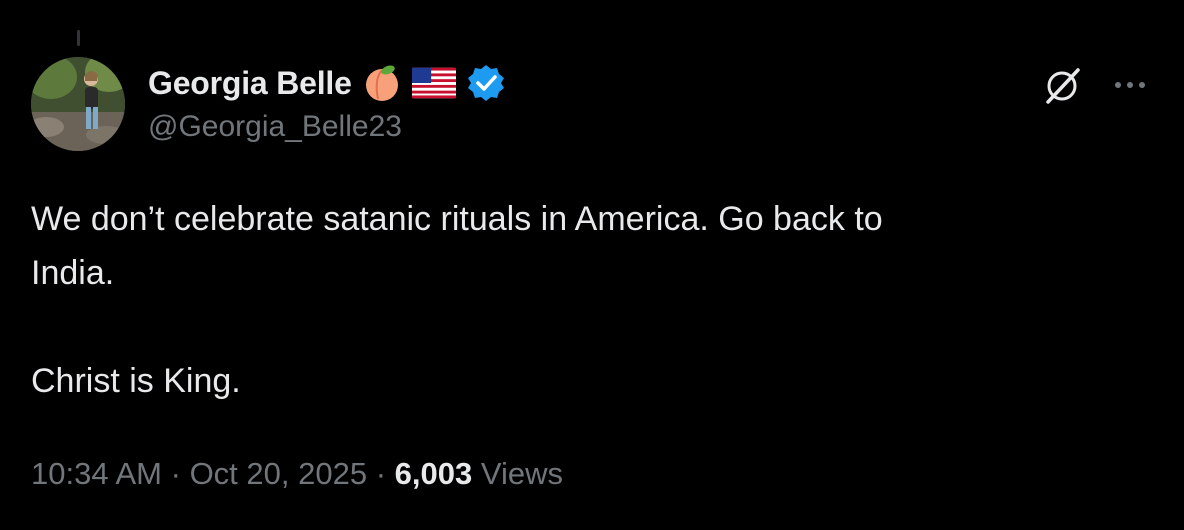 This screenshot has height=530, width=1184. I want to click on avatar, so click(78, 104).